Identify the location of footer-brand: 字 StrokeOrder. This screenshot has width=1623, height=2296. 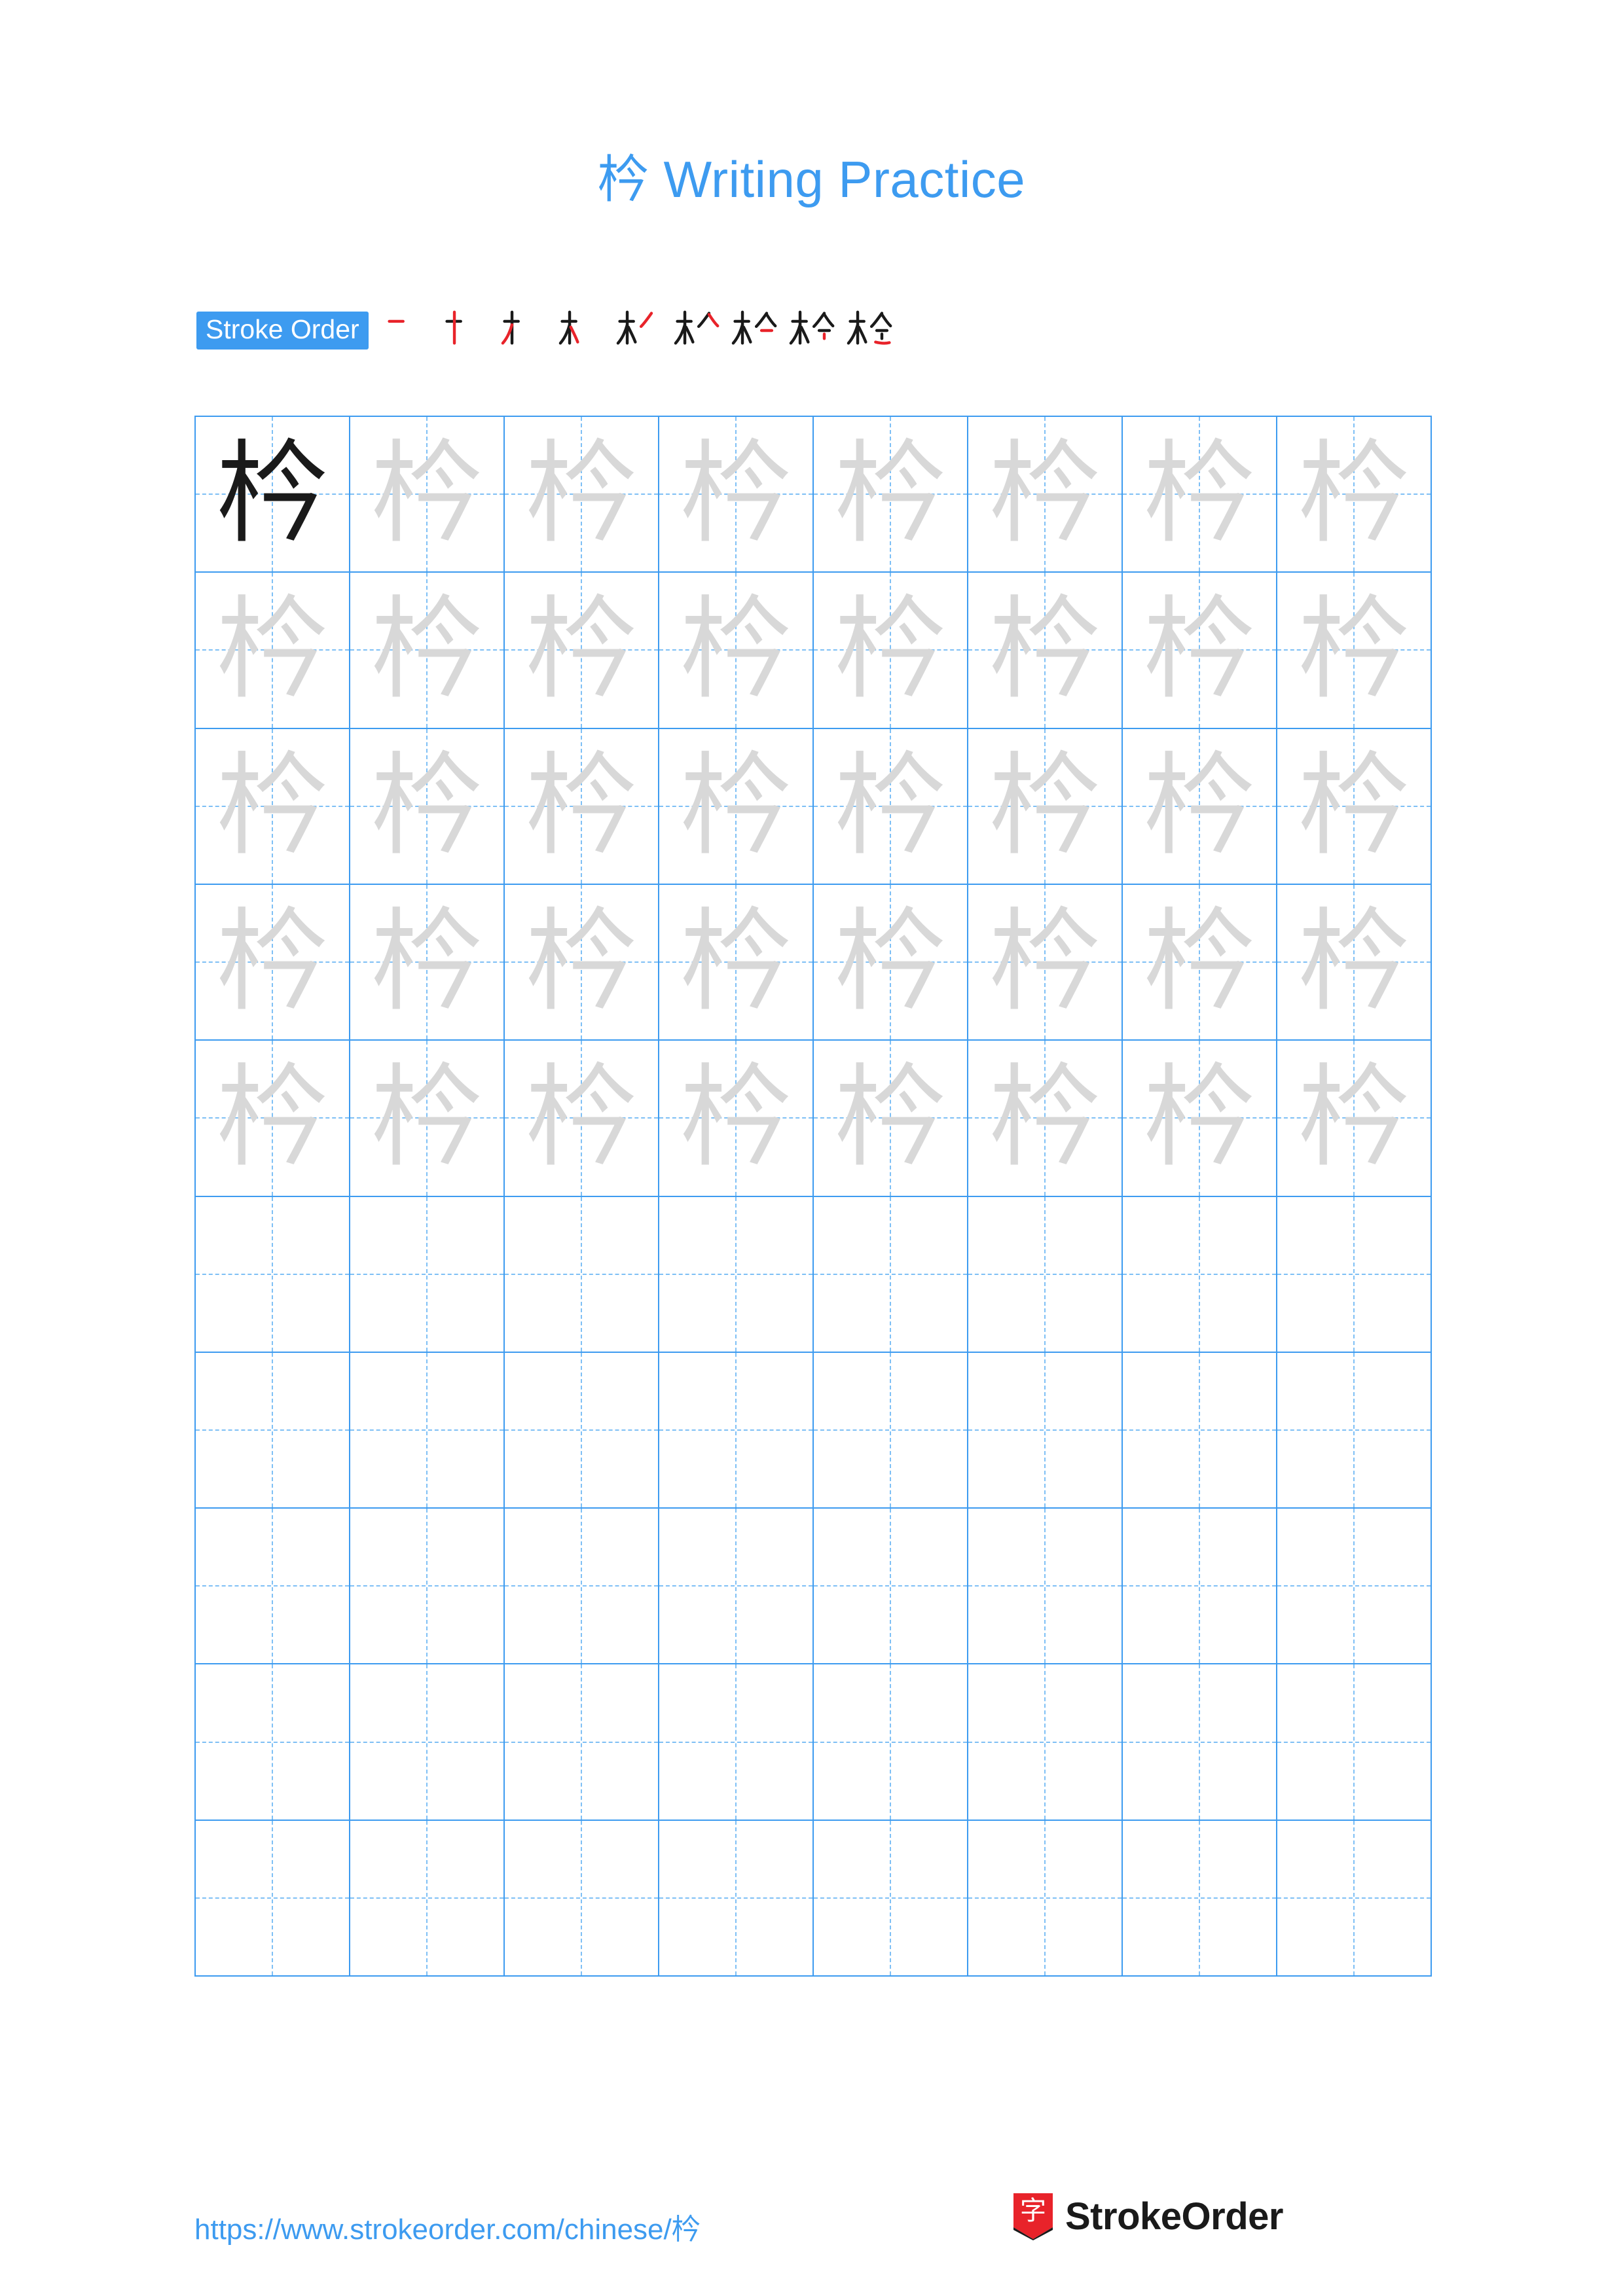
(1147, 2216).